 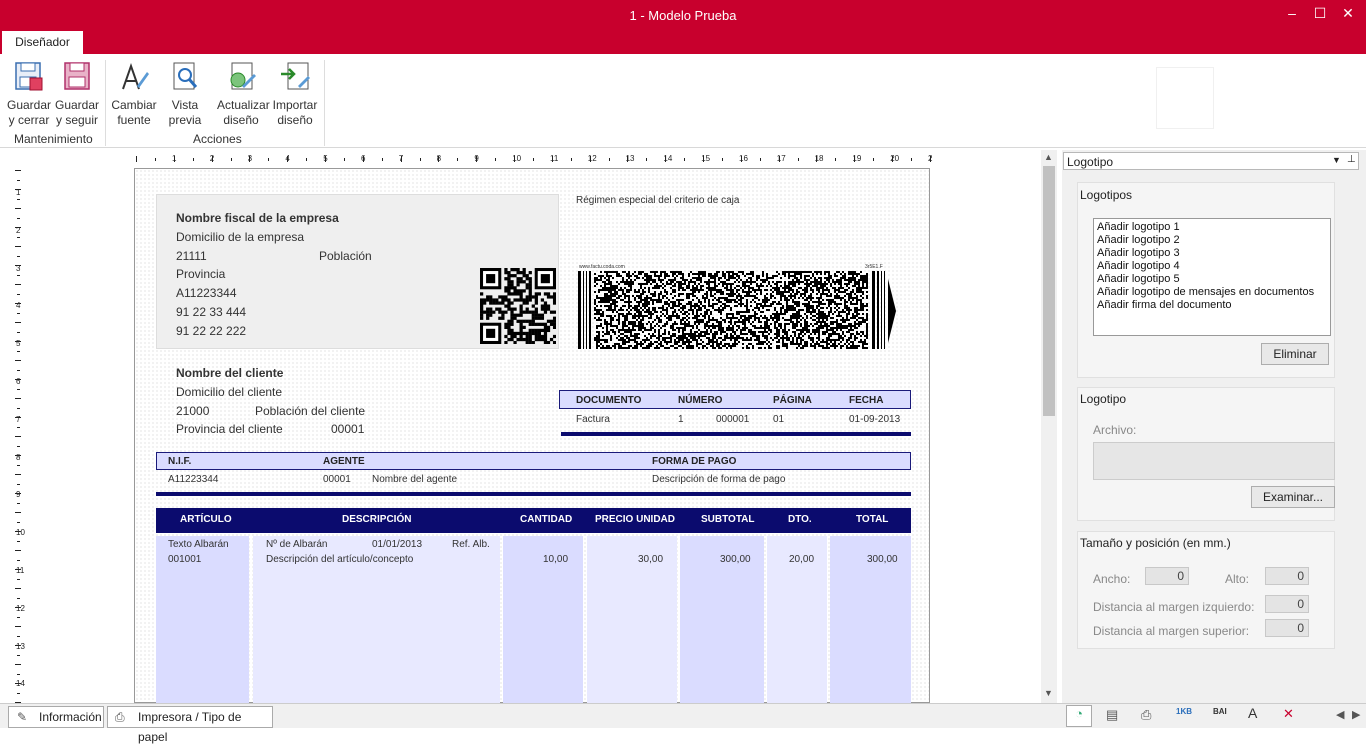 I want to click on panel-tab-document-icon: ▤, so click(x=1112, y=715).